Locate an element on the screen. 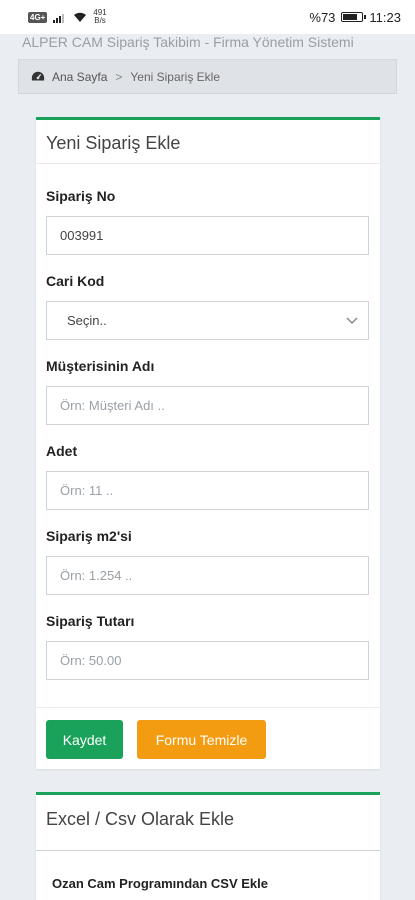 The image size is (415, 900). sim-badge: 4G+ is located at coordinates (38, 17).